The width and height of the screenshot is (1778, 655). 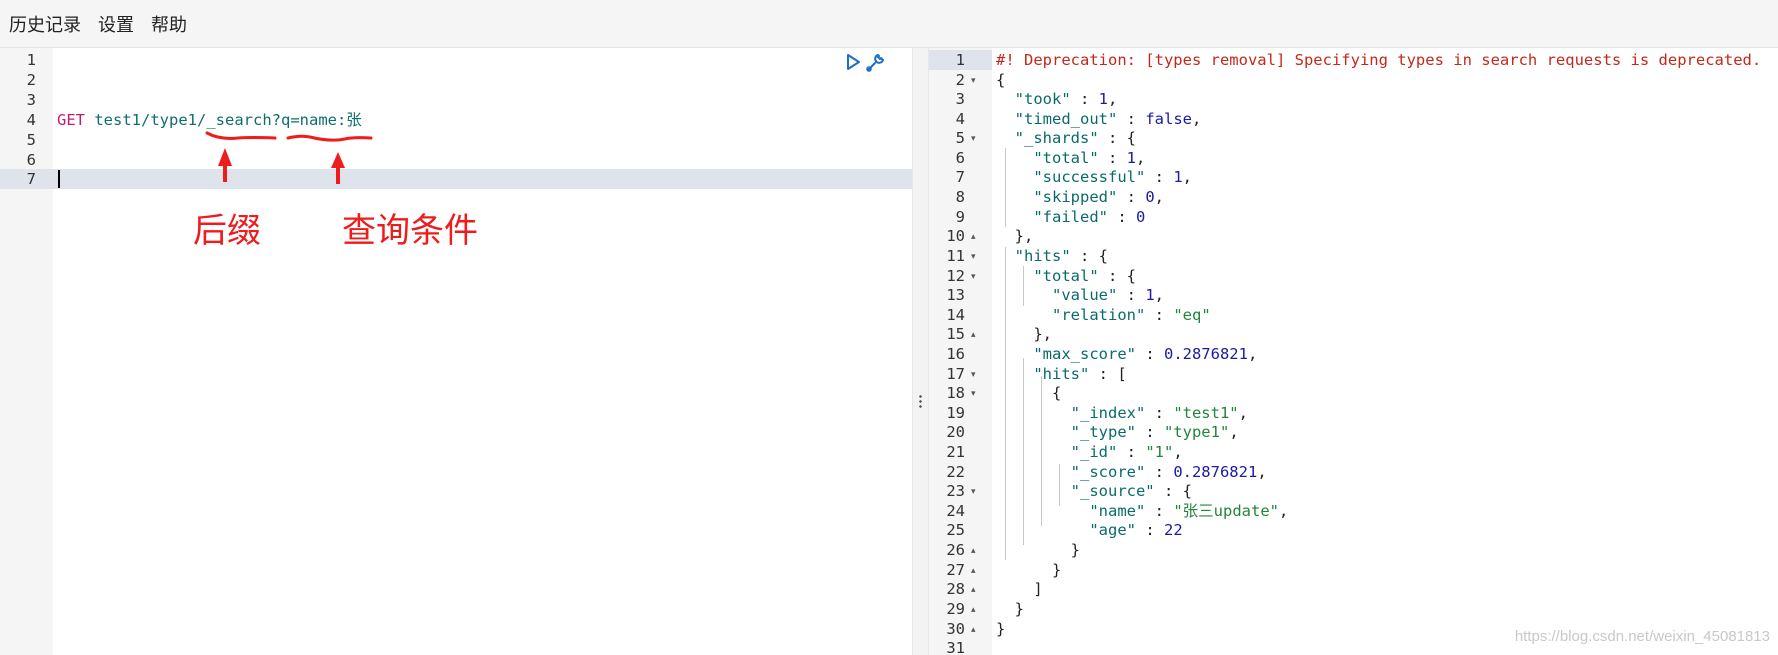 What do you see at coordinates (1196, 432) in the screenshot?
I see `doc-type: "type1"` at bounding box center [1196, 432].